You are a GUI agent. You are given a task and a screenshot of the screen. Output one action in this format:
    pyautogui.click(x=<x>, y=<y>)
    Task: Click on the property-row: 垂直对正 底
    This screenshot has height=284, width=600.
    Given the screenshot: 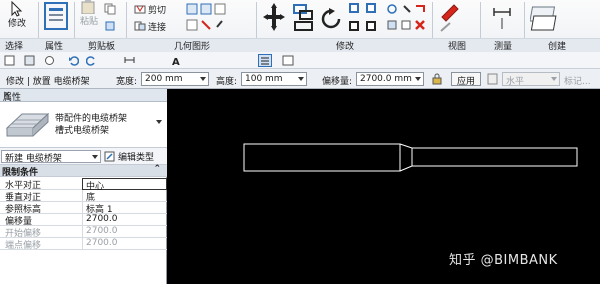 What is the action you would take?
    pyautogui.click(x=83, y=196)
    